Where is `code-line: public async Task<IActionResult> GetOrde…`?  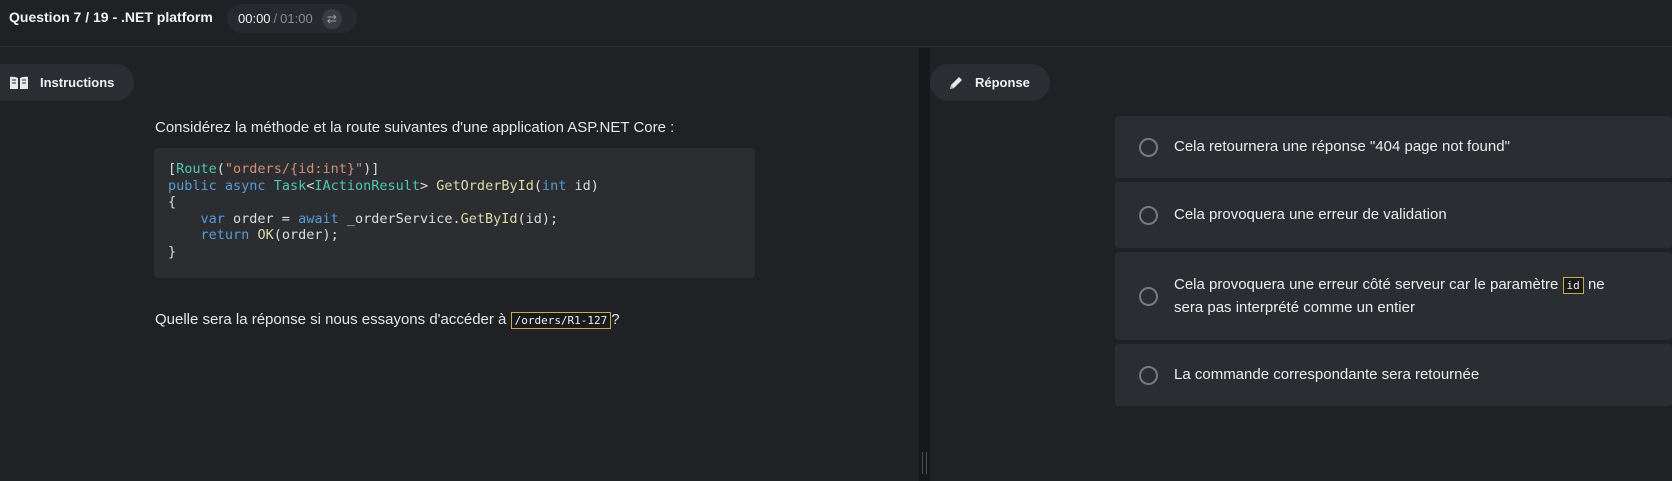 code-line: public async Task<IActionResult> GetOrde… is located at coordinates (383, 185).